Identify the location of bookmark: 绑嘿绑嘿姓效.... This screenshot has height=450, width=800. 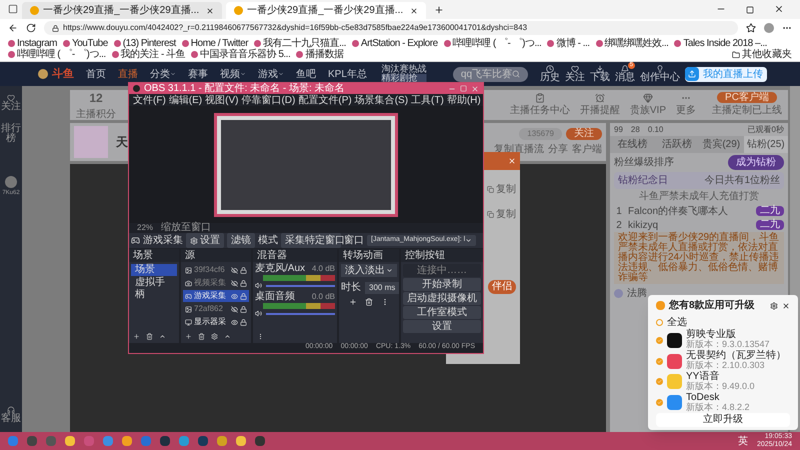
(632, 43).